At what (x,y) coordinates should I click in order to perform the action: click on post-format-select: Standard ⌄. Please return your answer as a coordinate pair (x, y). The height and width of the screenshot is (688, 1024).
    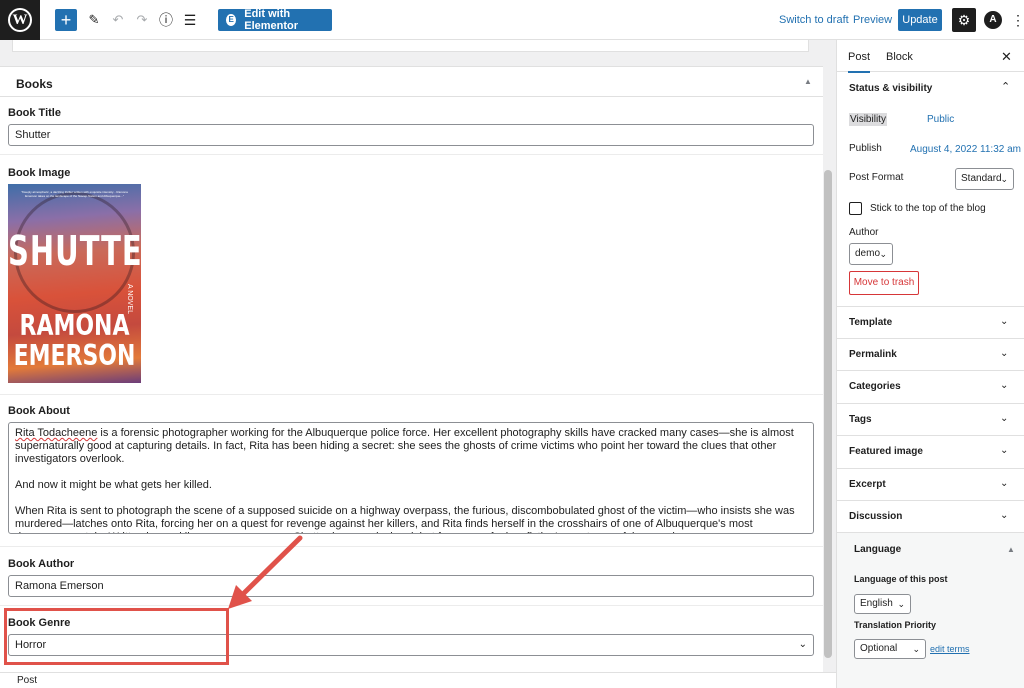
    Looking at the image, I should click on (984, 179).